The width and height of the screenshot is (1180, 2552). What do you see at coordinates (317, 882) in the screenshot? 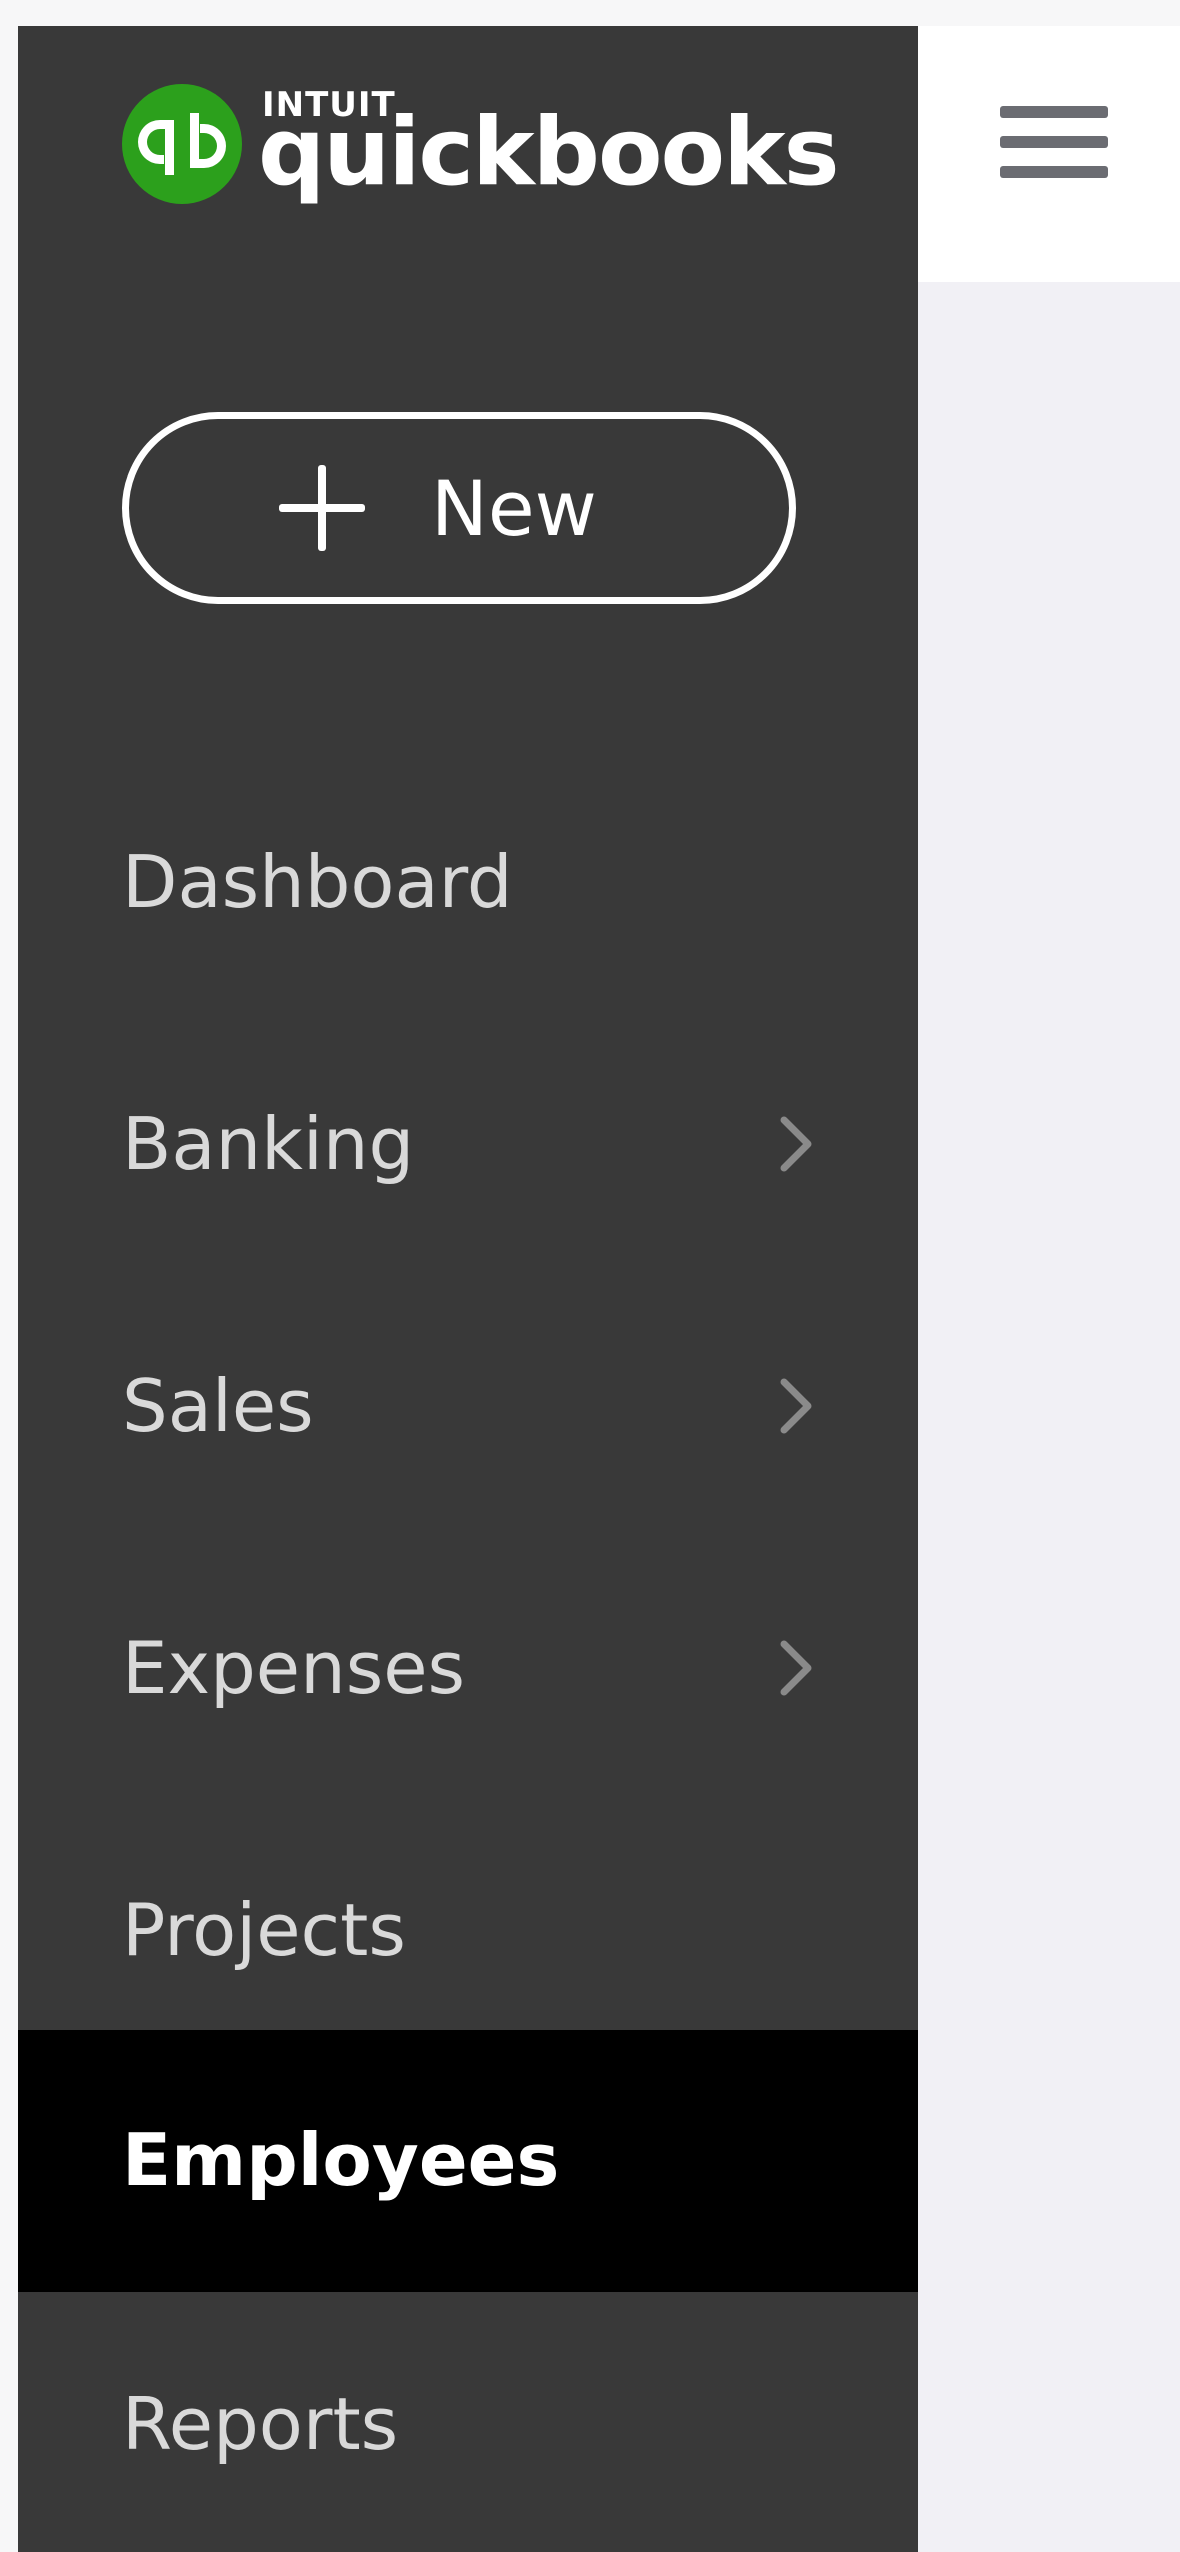
I see `nav-item-label: Dashboard` at bounding box center [317, 882].